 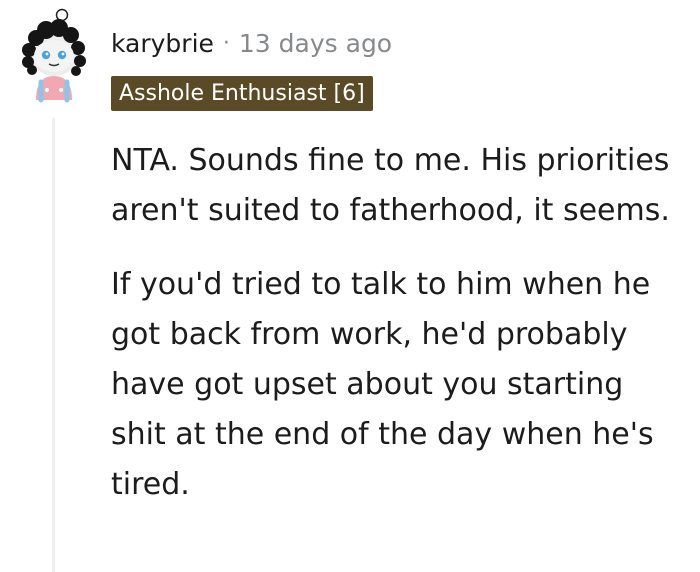 I want to click on timestamp-link: 13 days ago, so click(x=315, y=43).